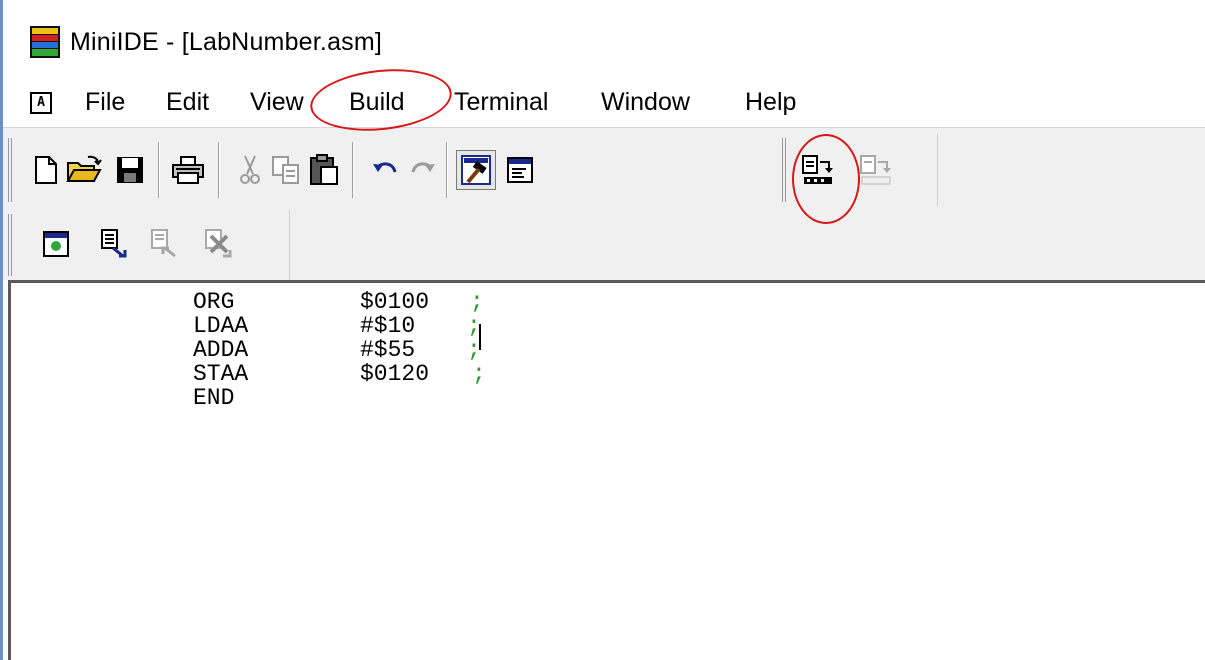  I want to click on paste-icon, so click(324, 169).